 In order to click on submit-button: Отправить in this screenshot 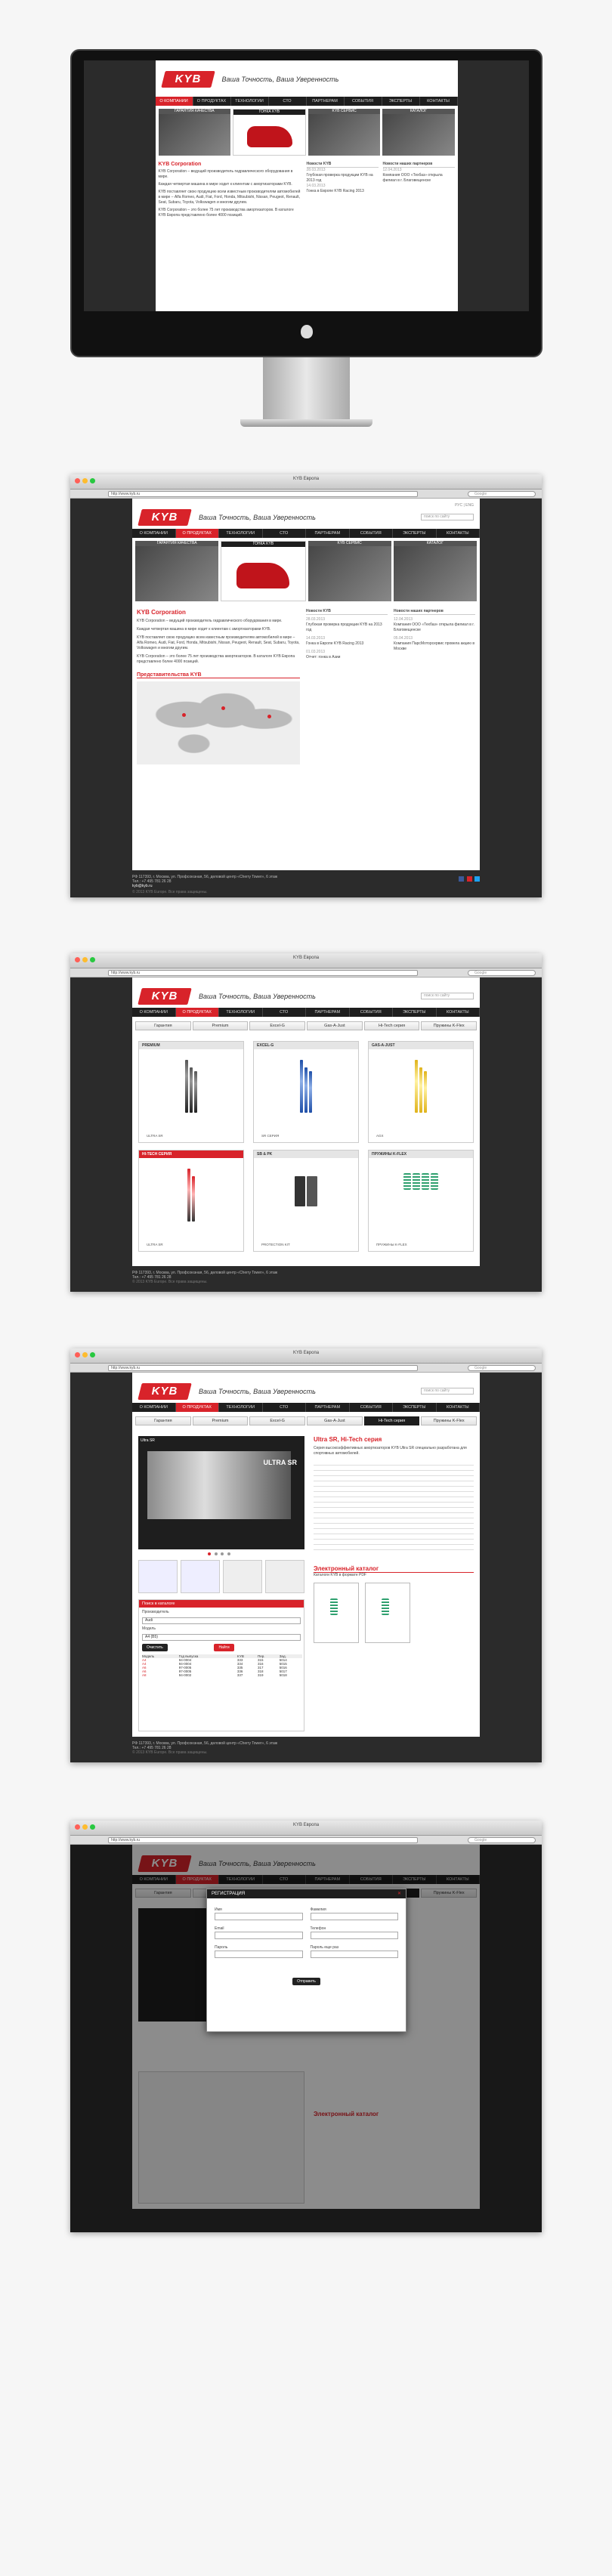, I will do `click(306, 1981)`.